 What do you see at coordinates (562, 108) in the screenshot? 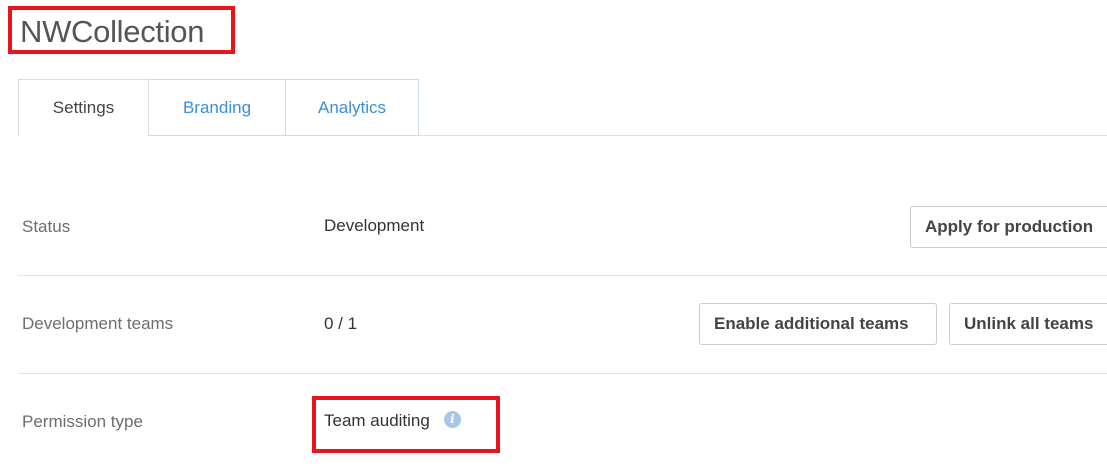
I see `tab-bar: Settings Branding Analytics` at bounding box center [562, 108].